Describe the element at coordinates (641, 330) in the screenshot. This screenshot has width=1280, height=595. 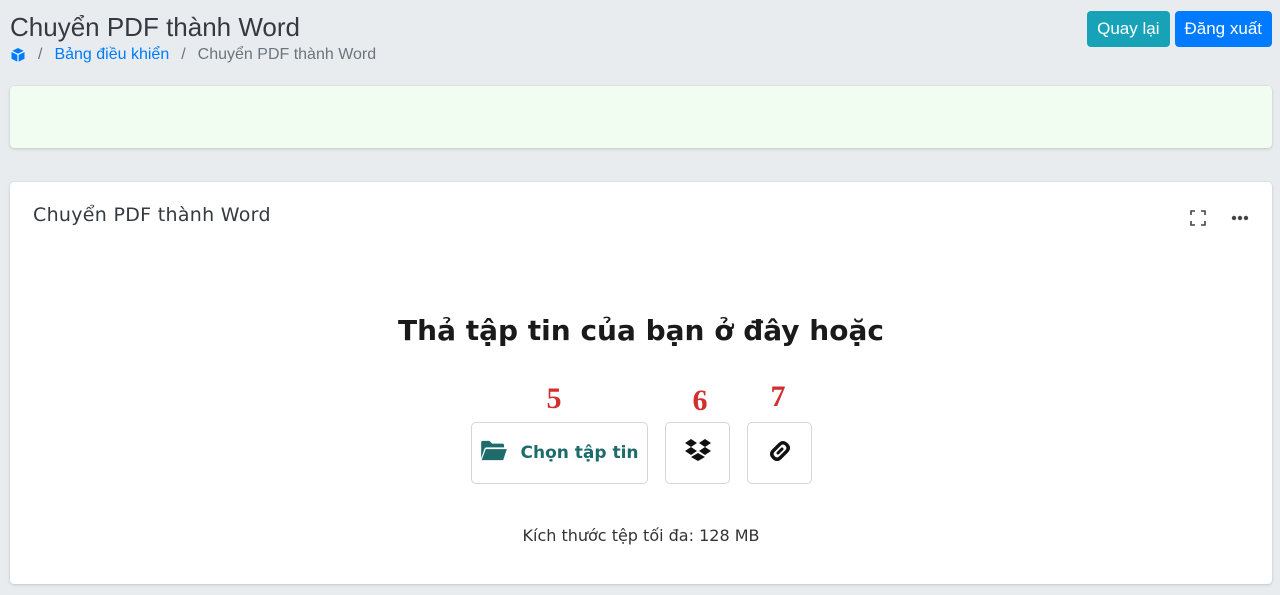
I see `drop-zone-heading: Thả tập tin của bạn ở đây hoặc` at that location.